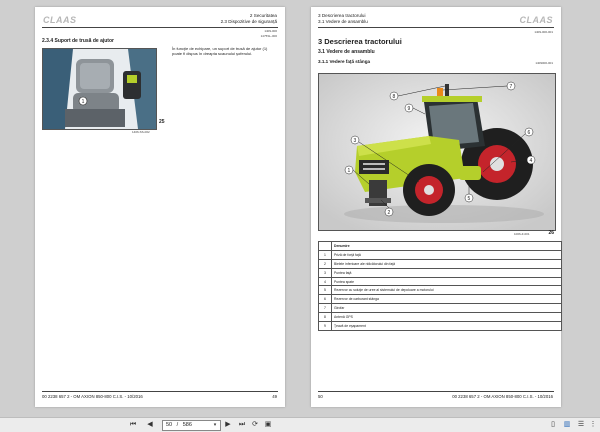  Describe the element at coordinates (446, 281) in the screenshot. I see `row-label: Puntea spate` at that location.